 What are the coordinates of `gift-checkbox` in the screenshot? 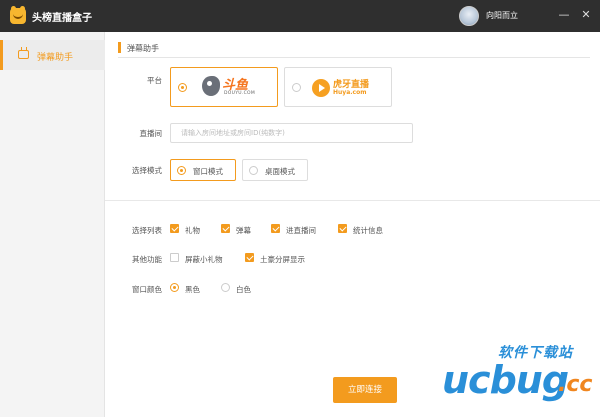 It's located at (174, 228).